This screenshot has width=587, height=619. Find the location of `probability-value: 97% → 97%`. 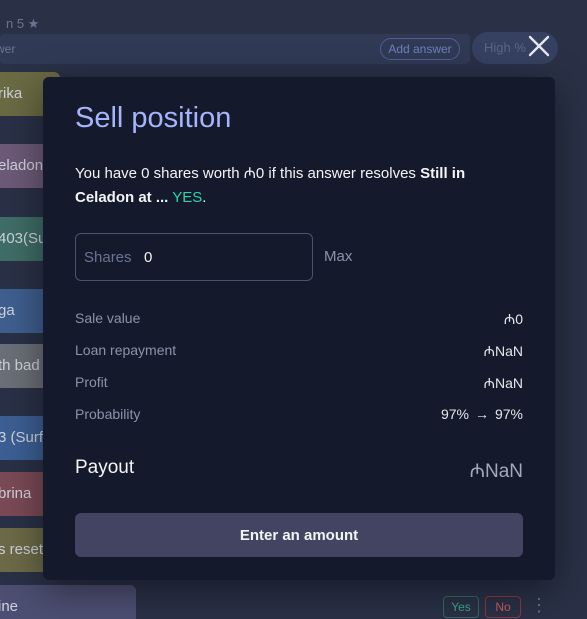

probability-value: 97% → 97% is located at coordinates (482, 414).